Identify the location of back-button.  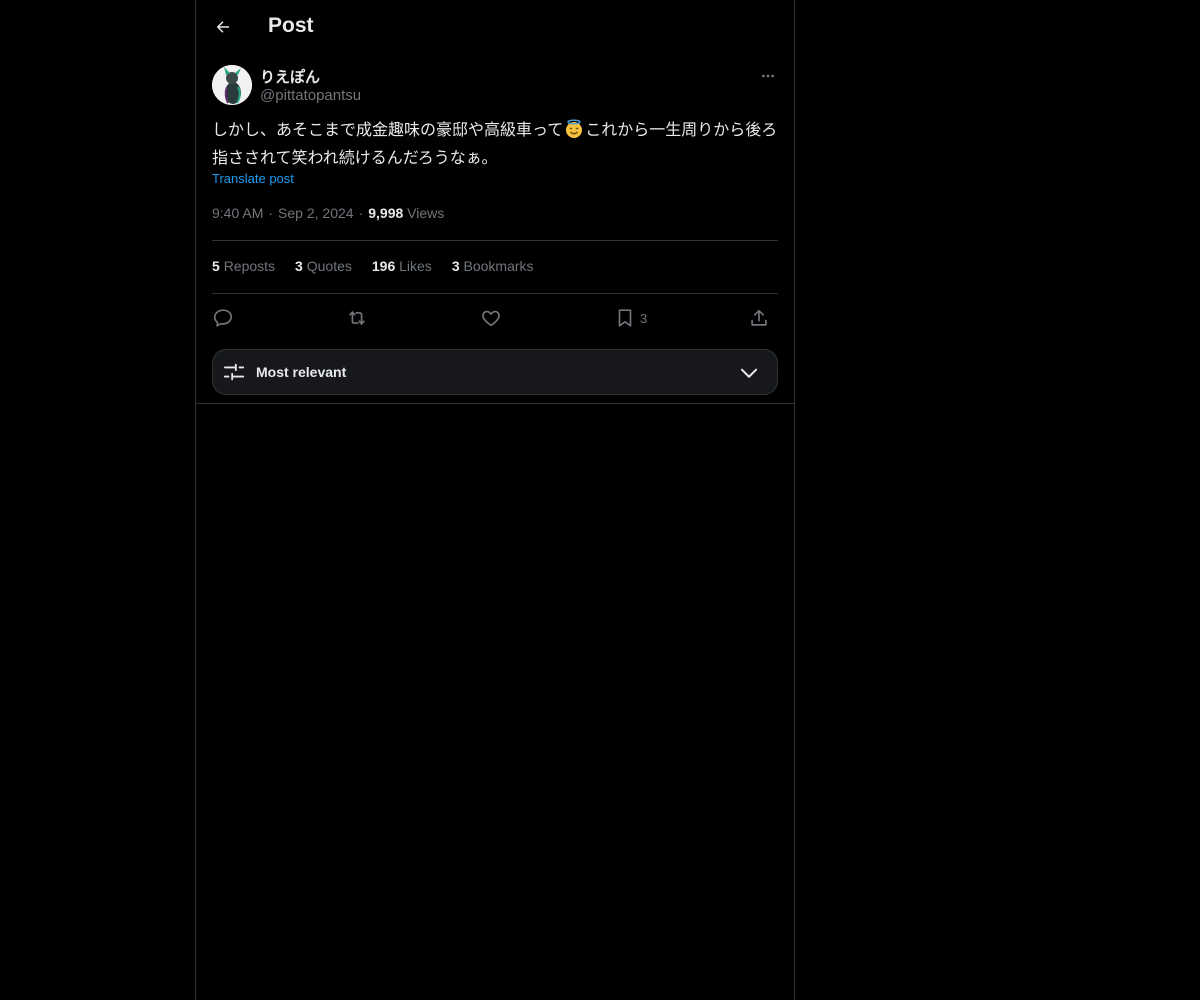
(223, 27).